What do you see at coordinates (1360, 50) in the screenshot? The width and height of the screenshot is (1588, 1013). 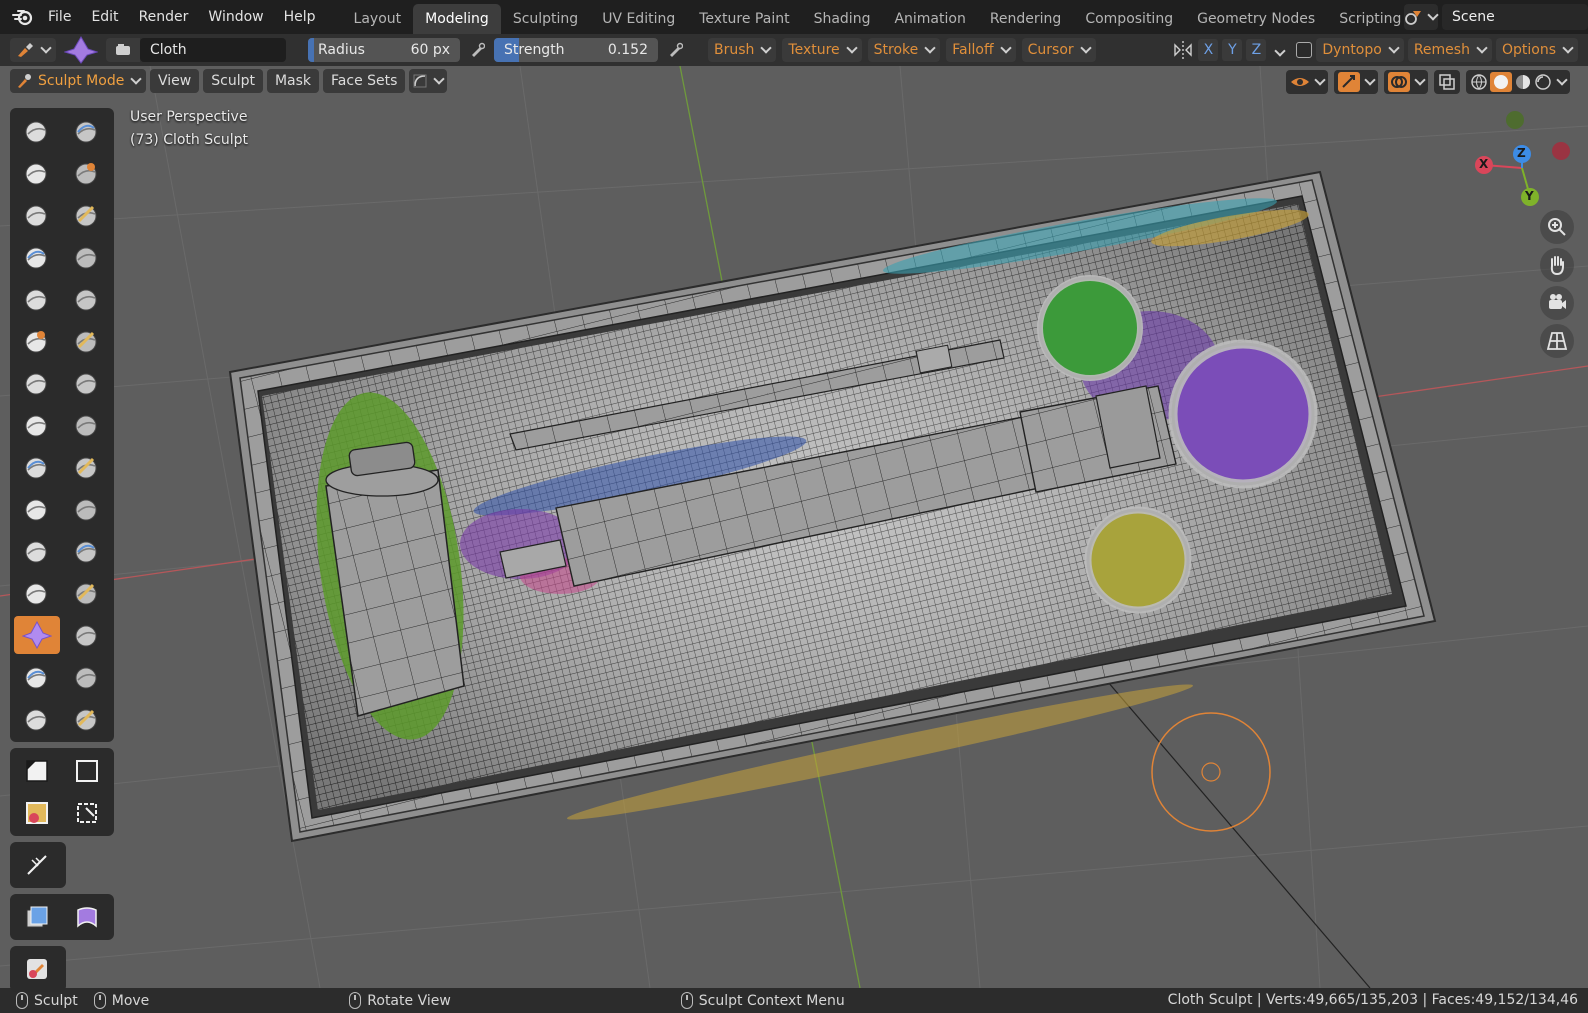 I see `dyntopo-dropdown: Dyntopo` at bounding box center [1360, 50].